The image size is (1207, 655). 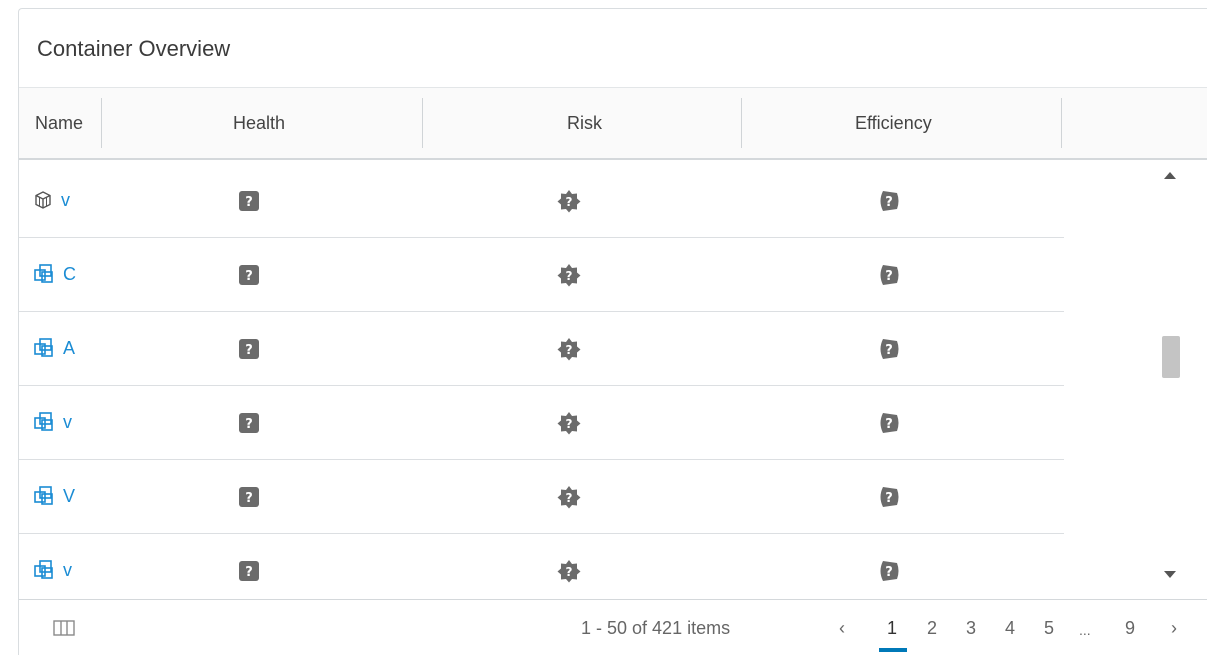 What do you see at coordinates (54, 274) in the screenshot?
I see `row-name-cell: C` at bounding box center [54, 274].